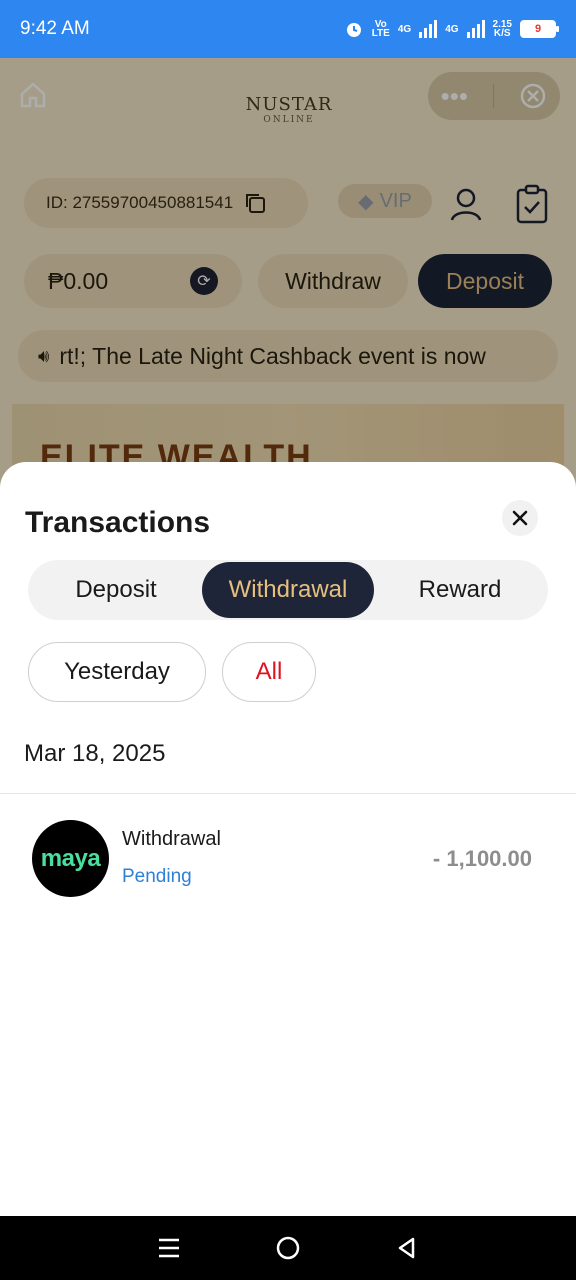  Describe the element at coordinates (269, 672) in the screenshot. I see `filter-all: All` at that location.